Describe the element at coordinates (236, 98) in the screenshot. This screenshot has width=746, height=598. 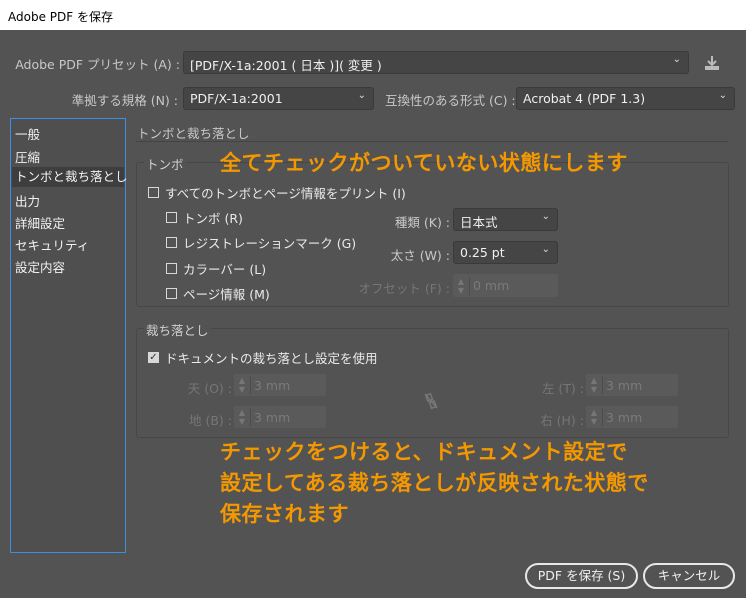
I see `standard-value: PDF/X-1a:2001` at that location.